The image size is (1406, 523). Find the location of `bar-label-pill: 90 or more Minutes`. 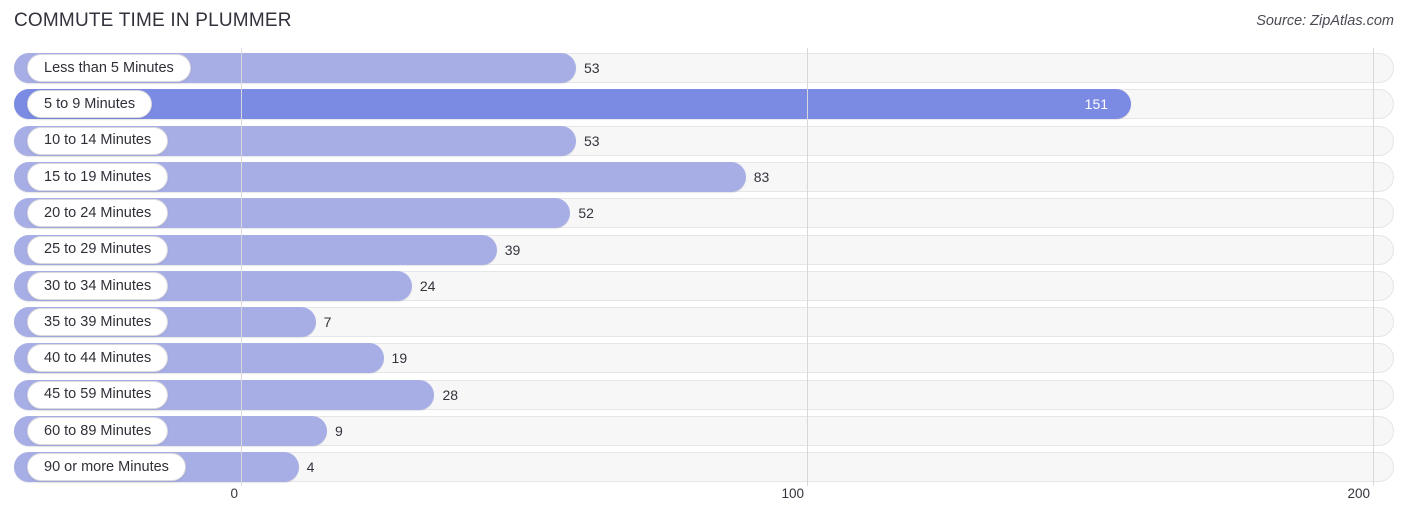

bar-label-pill: 90 or more Minutes is located at coordinates (106, 467).